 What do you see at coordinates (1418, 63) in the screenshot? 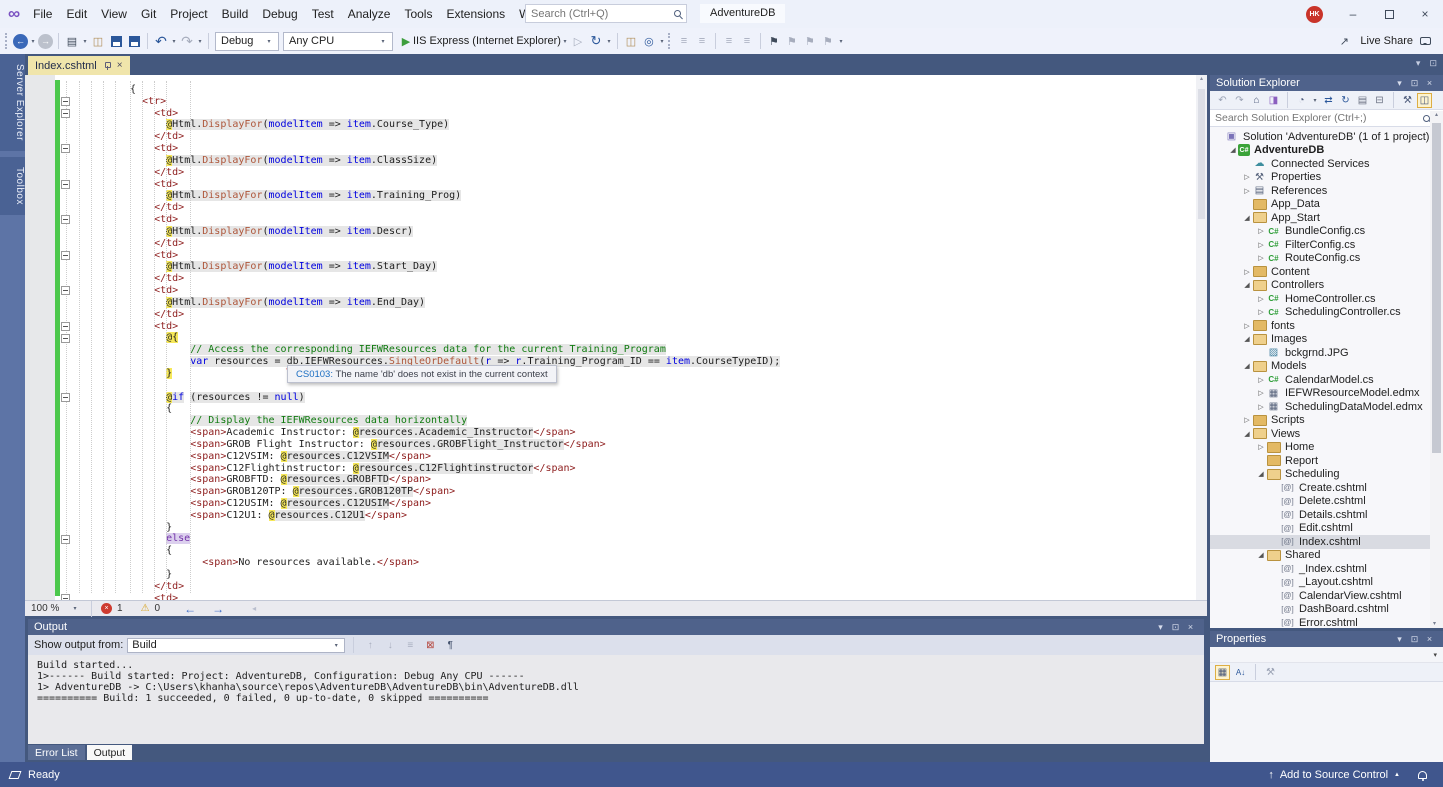
I see `document-well-dropdown-icon: ▾` at bounding box center [1418, 63].